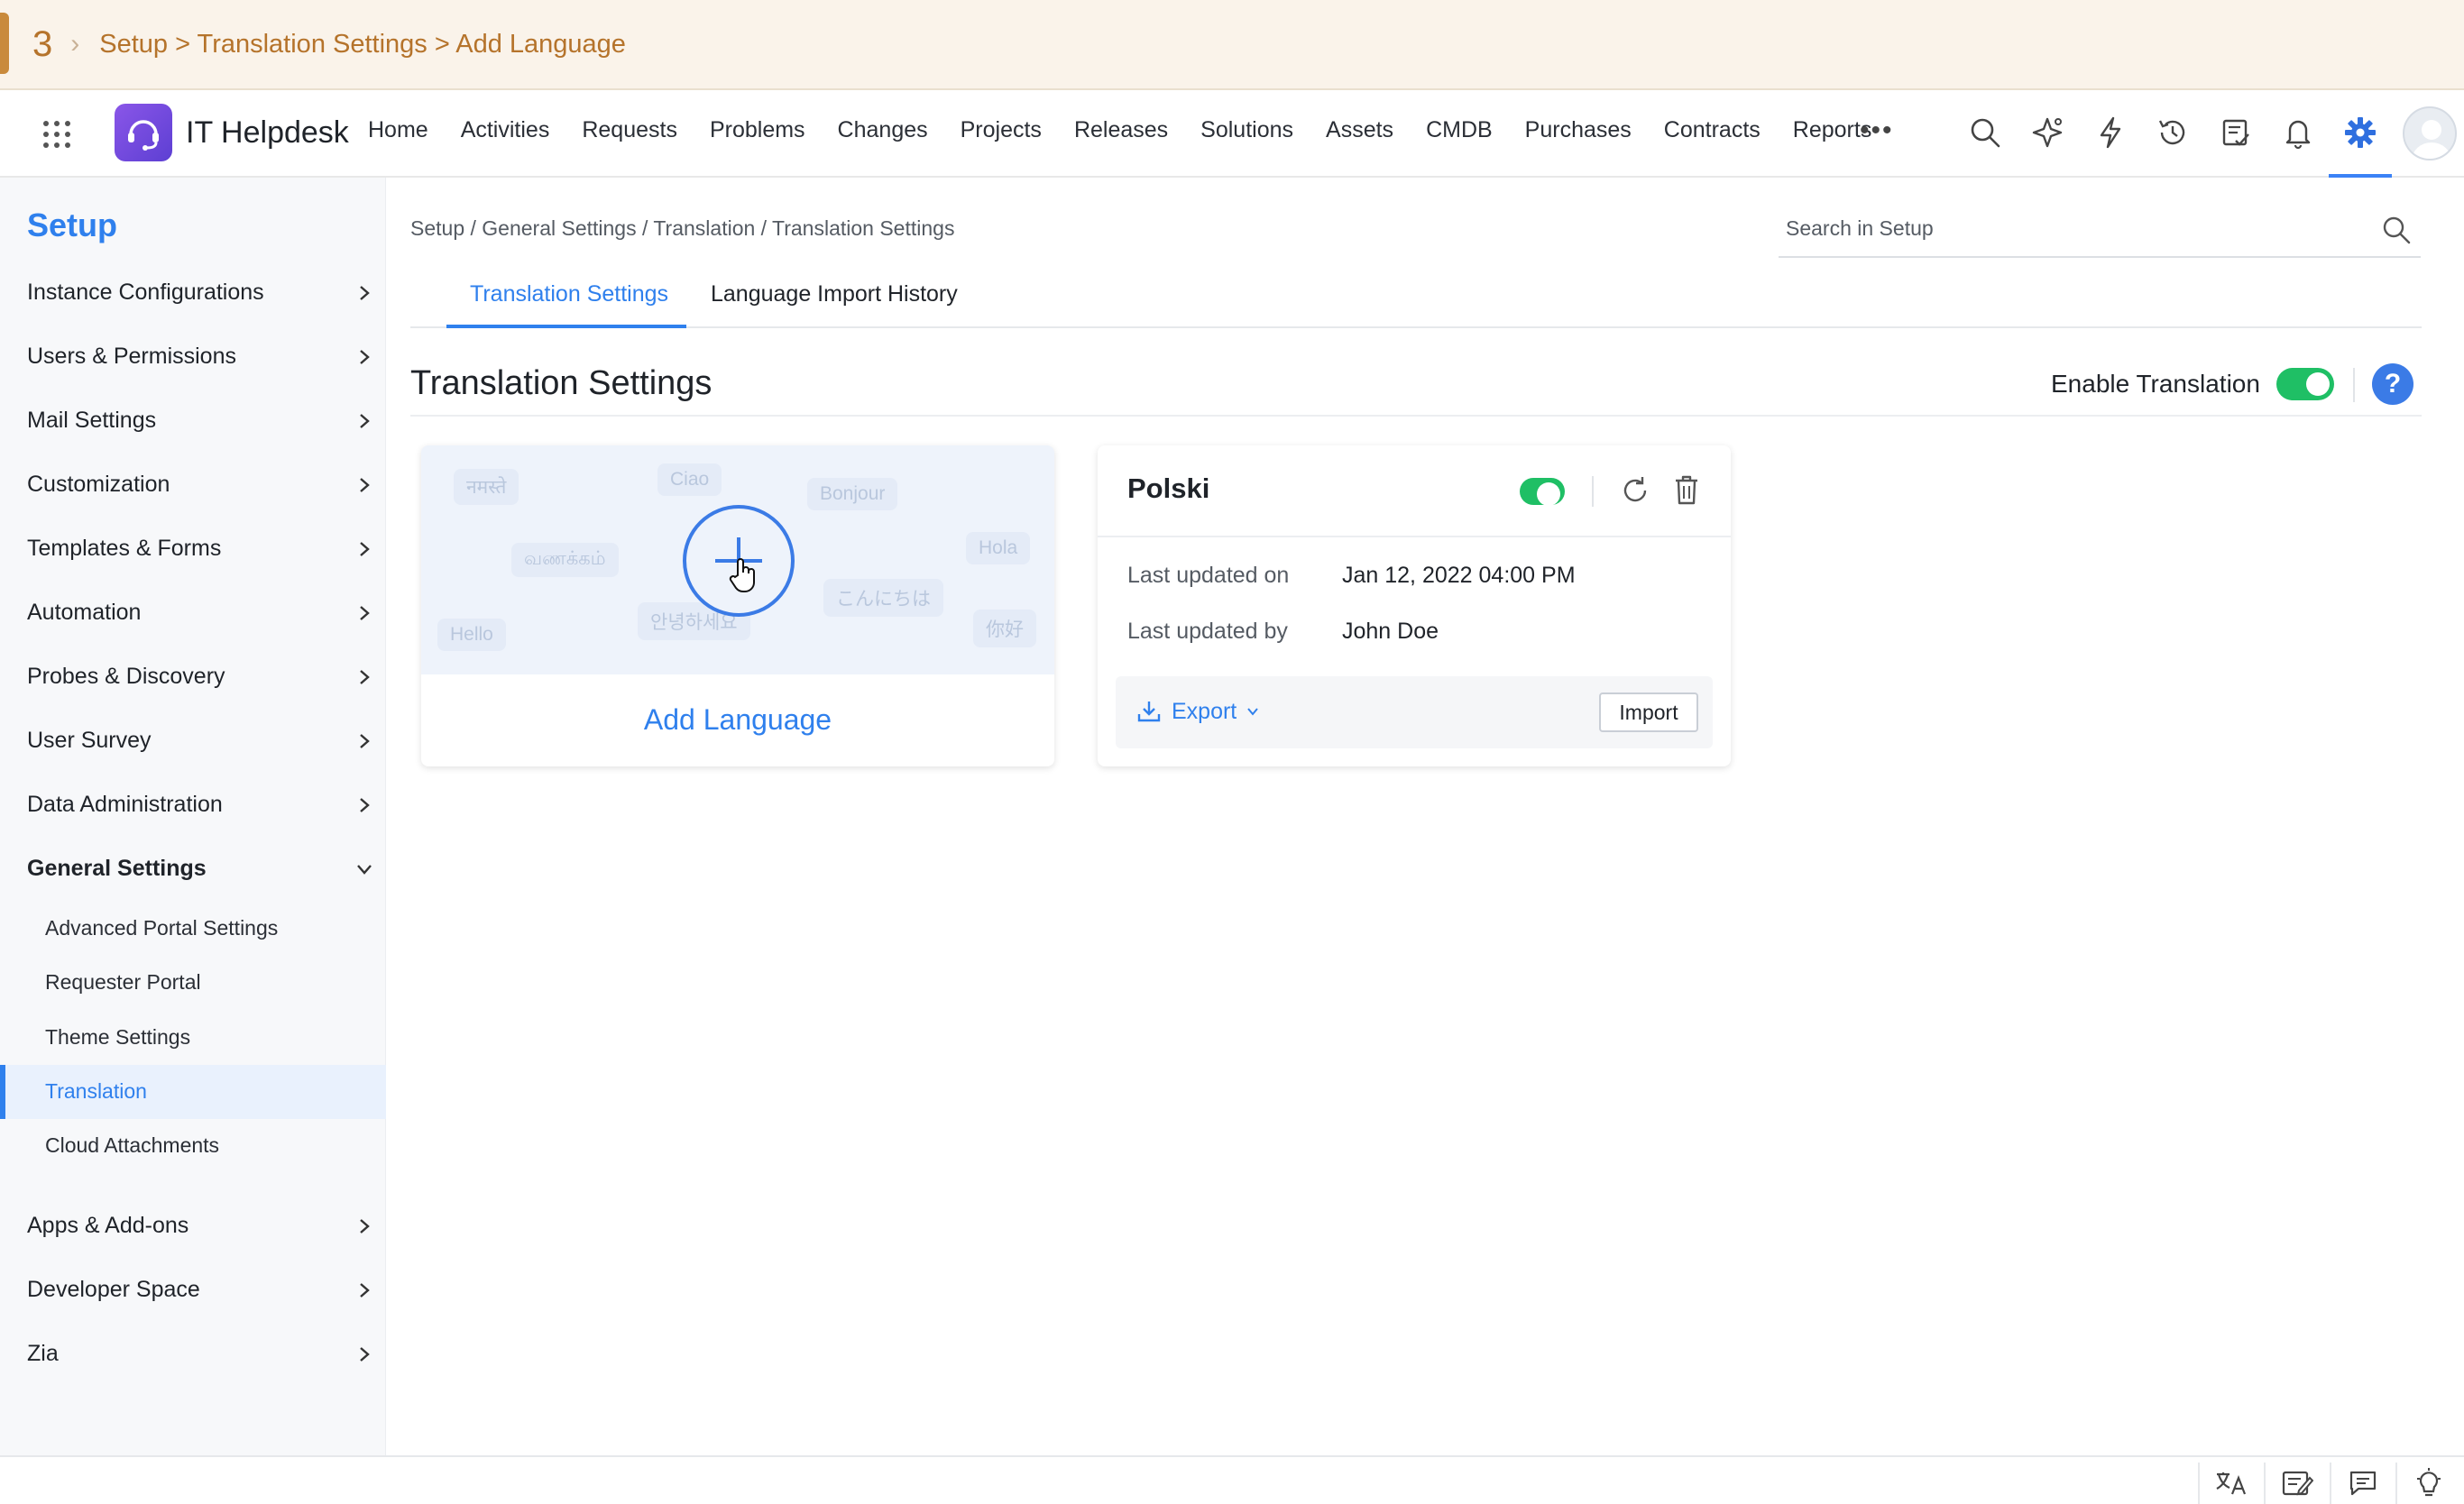 This screenshot has height=1504, width=2464. Describe the element at coordinates (1712, 130) in the screenshot. I see `nav-item-contracts: Contracts` at that location.